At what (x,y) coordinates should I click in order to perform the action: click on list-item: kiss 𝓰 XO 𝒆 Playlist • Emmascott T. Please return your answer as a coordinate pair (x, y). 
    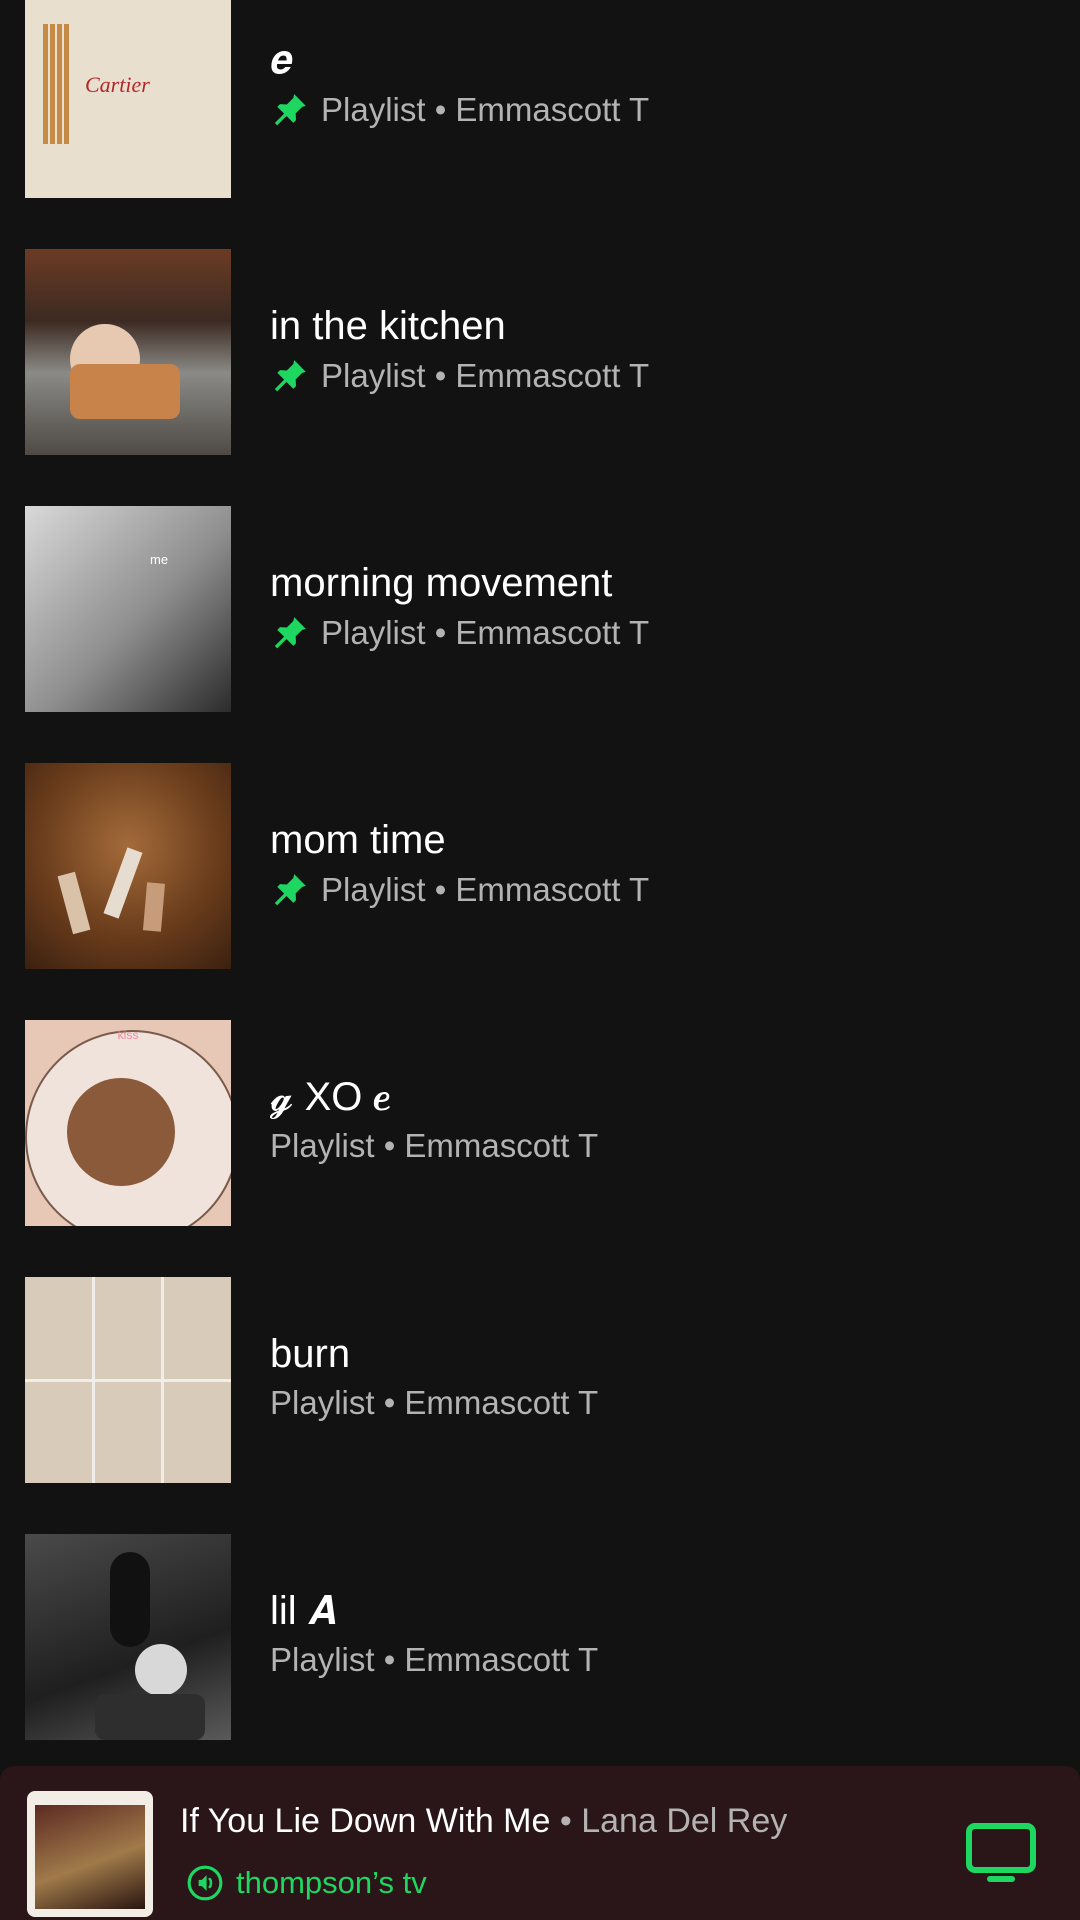
    Looking at the image, I should click on (540, 1123).